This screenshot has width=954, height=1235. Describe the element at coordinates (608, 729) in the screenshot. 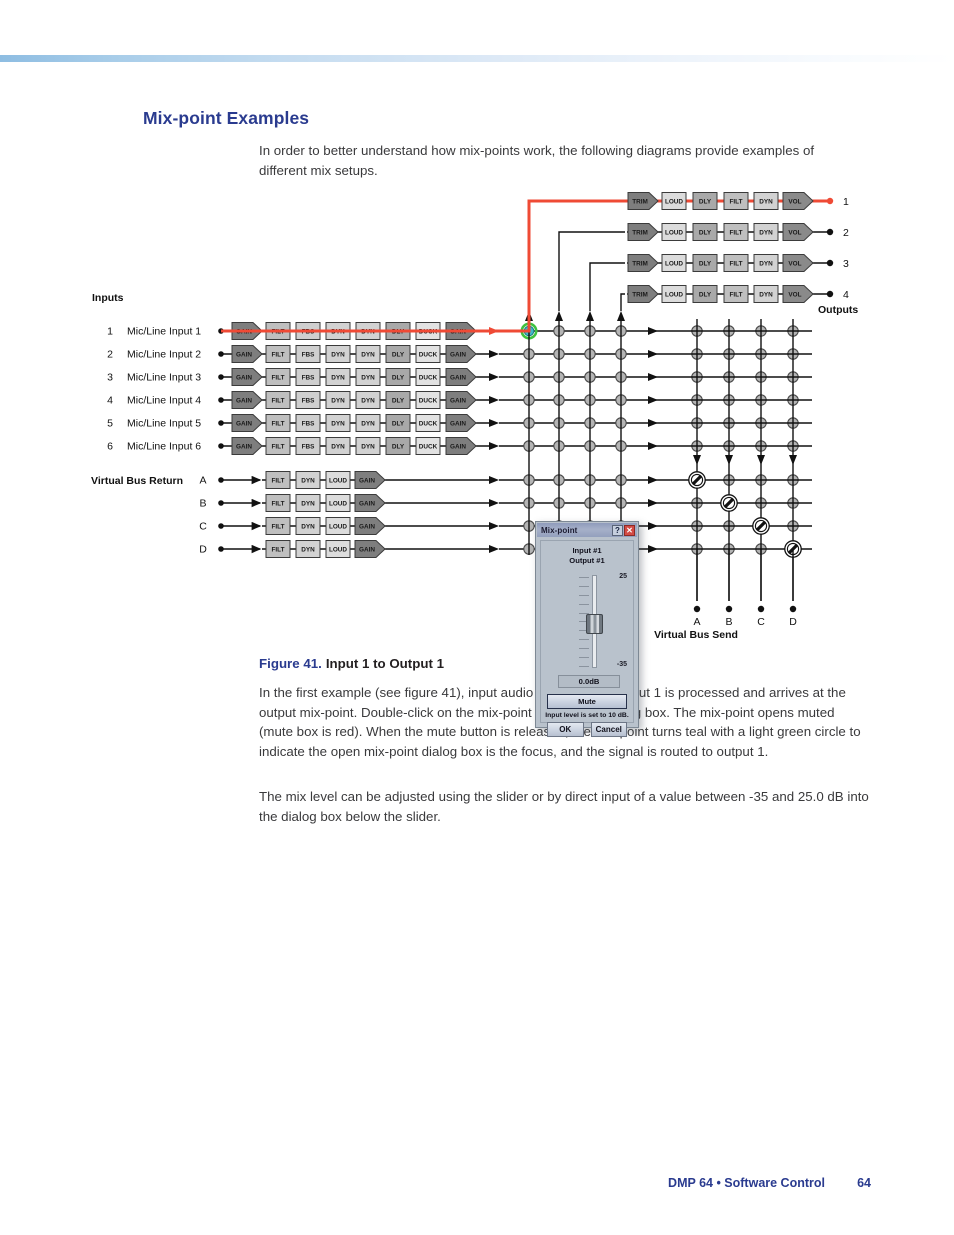

I see `cancel-button: Cancel` at that location.